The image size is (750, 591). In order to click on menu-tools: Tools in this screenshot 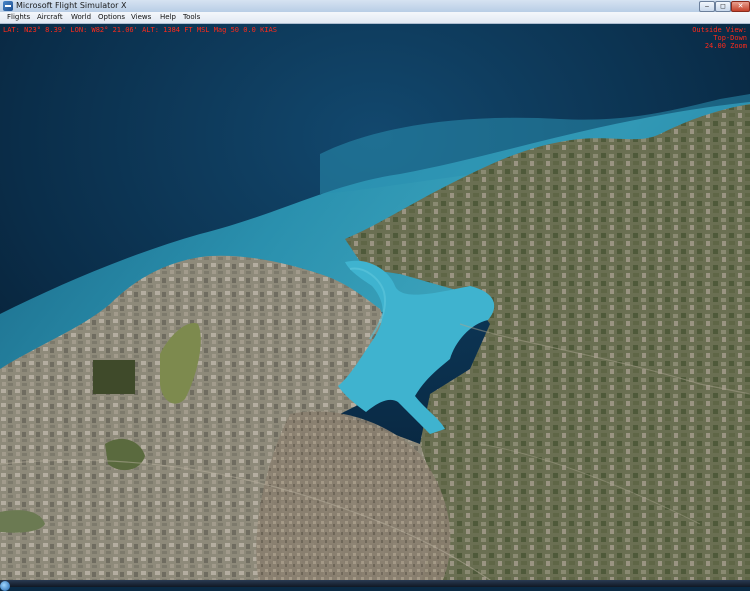, I will do `click(191, 17)`.